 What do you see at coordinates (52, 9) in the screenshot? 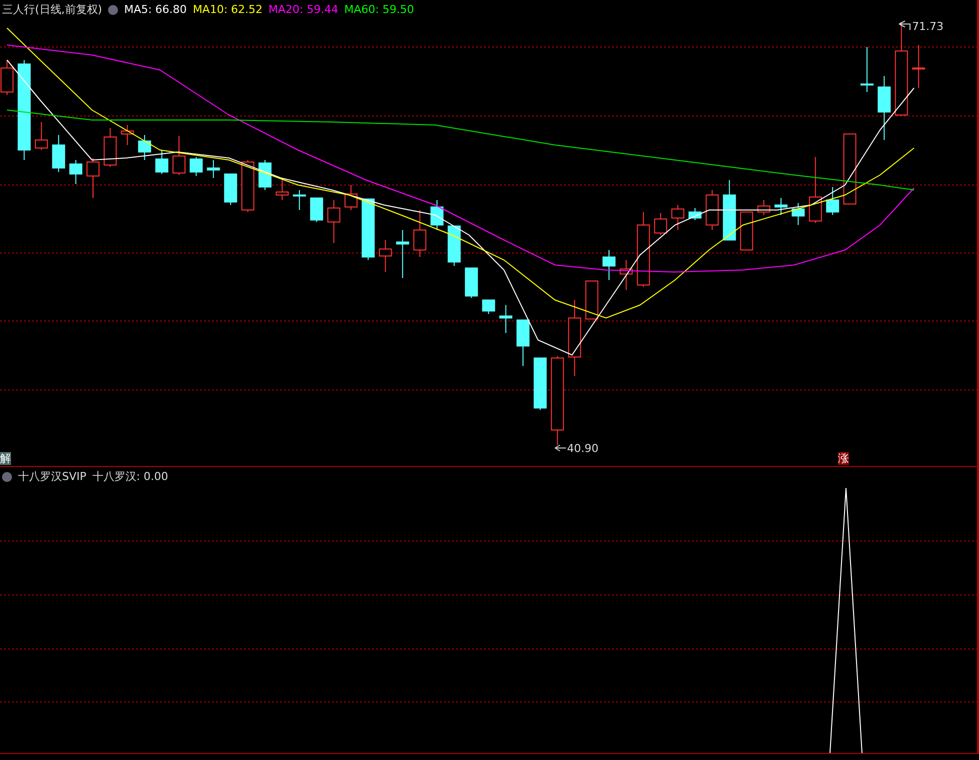
I see `chart-title: 三人行(日线,前复权)` at bounding box center [52, 9].